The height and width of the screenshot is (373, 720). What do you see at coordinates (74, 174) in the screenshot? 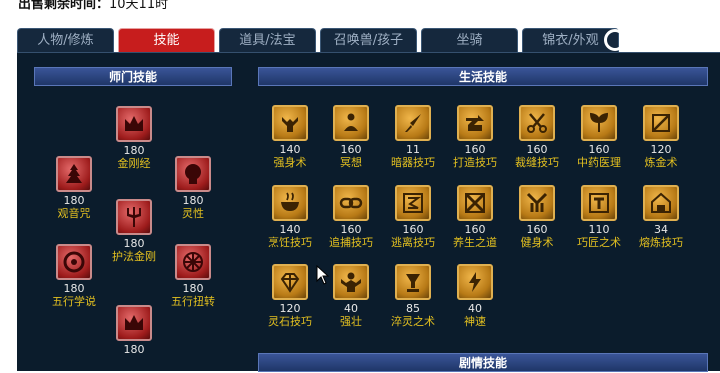
I see `pagoda-icon` at bounding box center [74, 174].